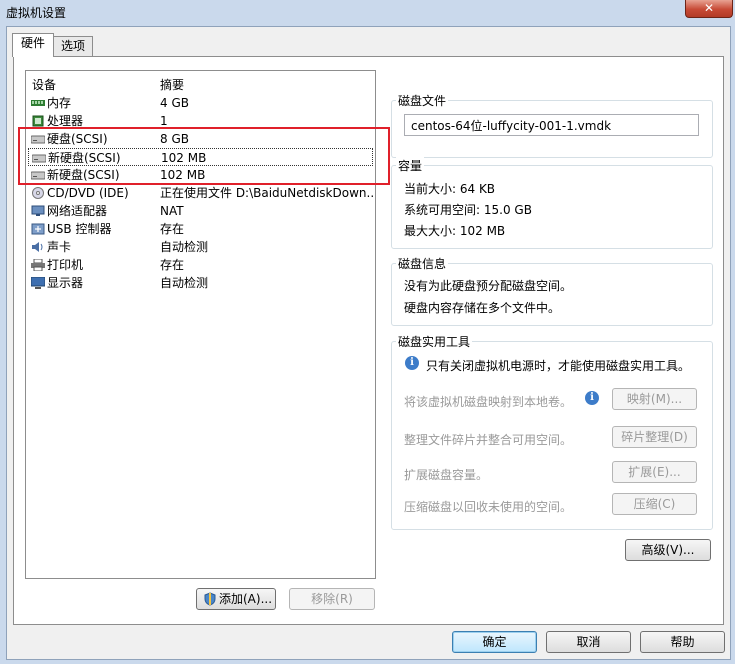 The height and width of the screenshot is (664, 735). What do you see at coordinates (422, 263) in the screenshot?
I see `disk-info-title: 磁盘信息` at bounding box center [422, 263].